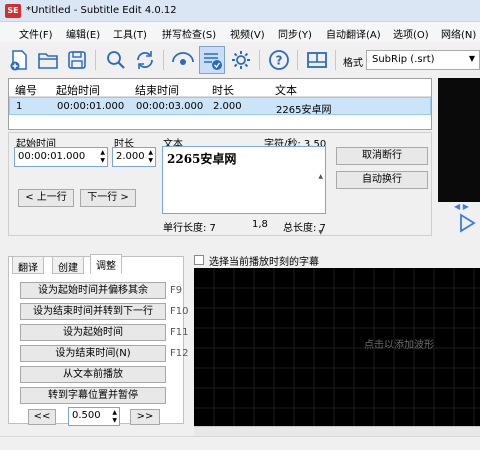  I want to click on start-time-field: 00:00:01.000 ▲ ▼, so click(61, 157).